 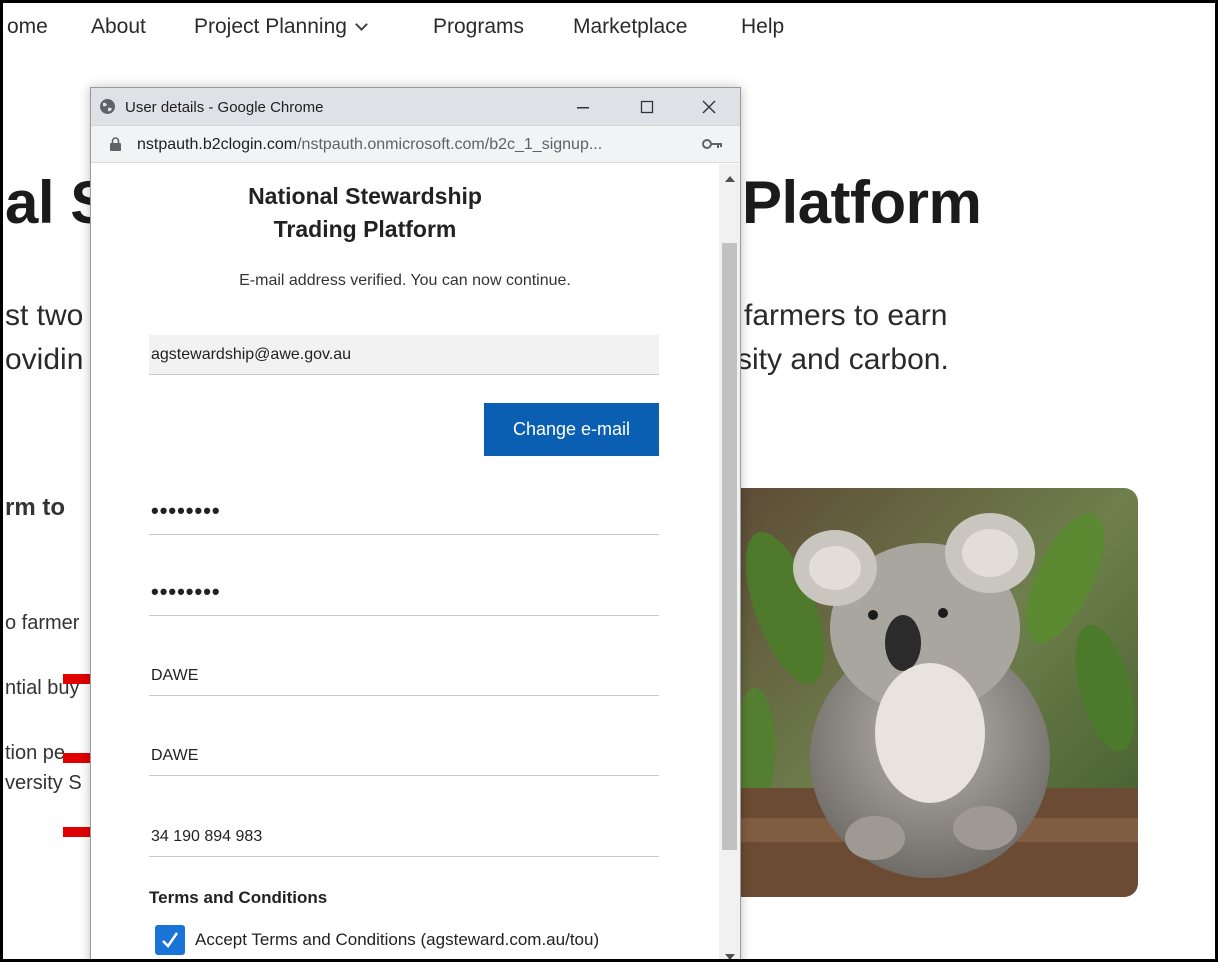 I want to click on minimize-icon, so click(x=583, y=108).